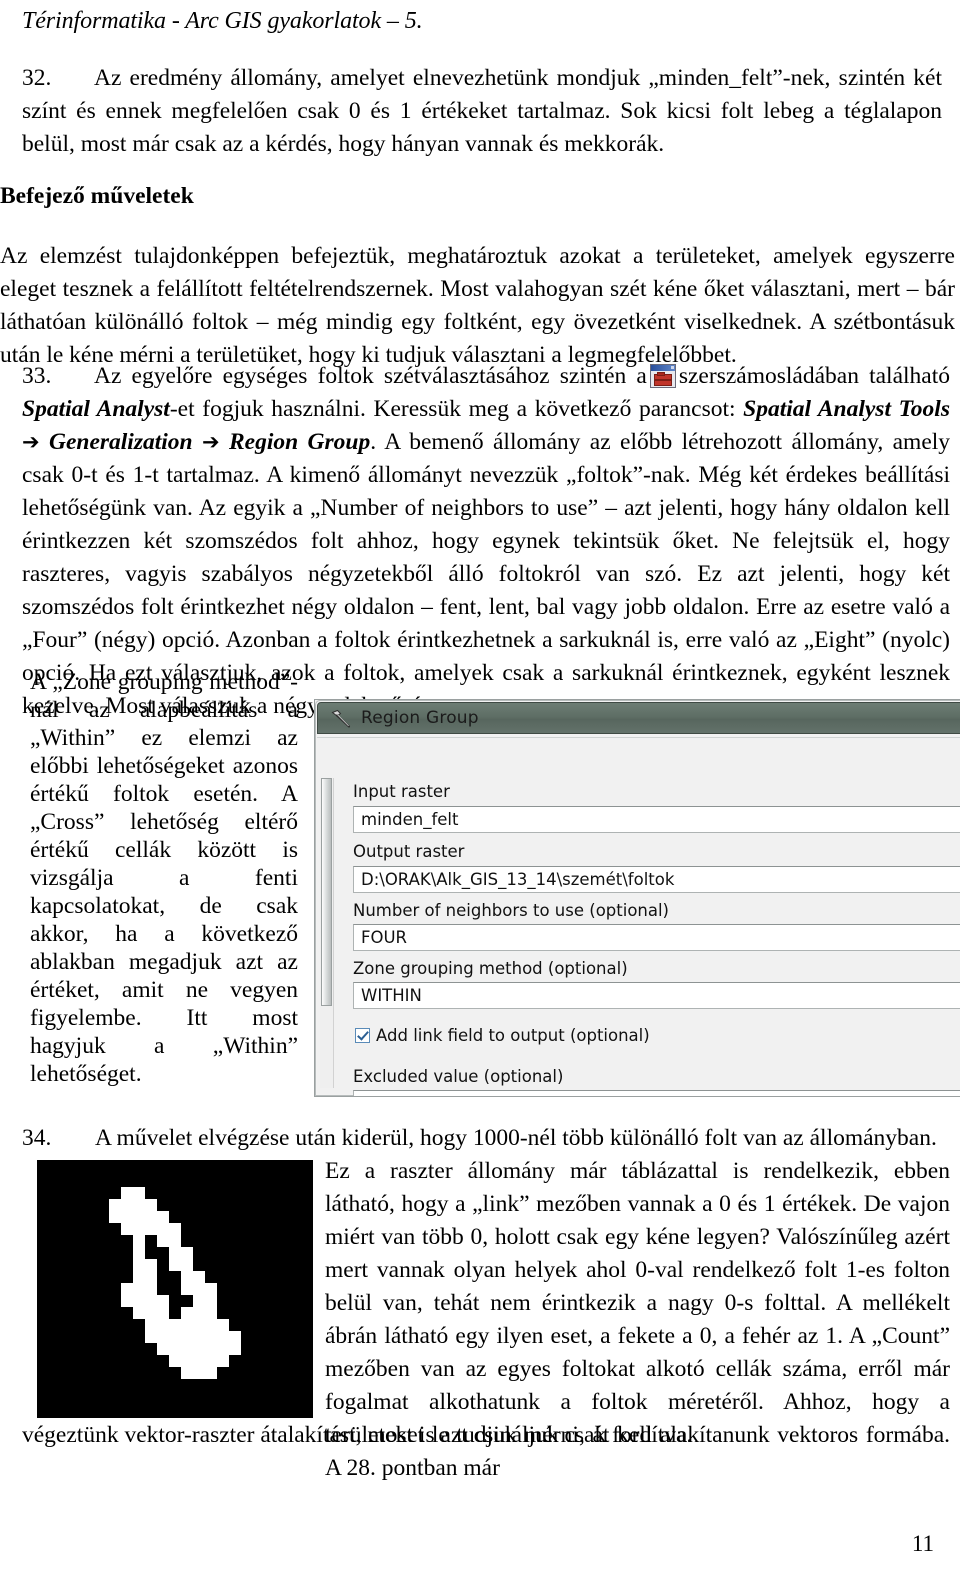 This screenshot has height=1569, width=960. Describe the element at coordinates (458, 1076) in the screenshot. I see `excluded-value-label: Excluded value (optional)` at that location.